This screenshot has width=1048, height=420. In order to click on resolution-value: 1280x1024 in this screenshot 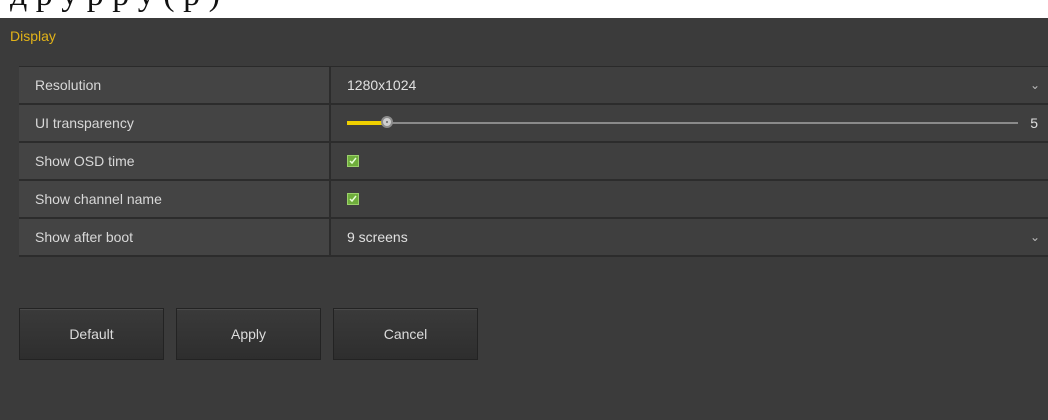, I will do `click(382, 85)`.